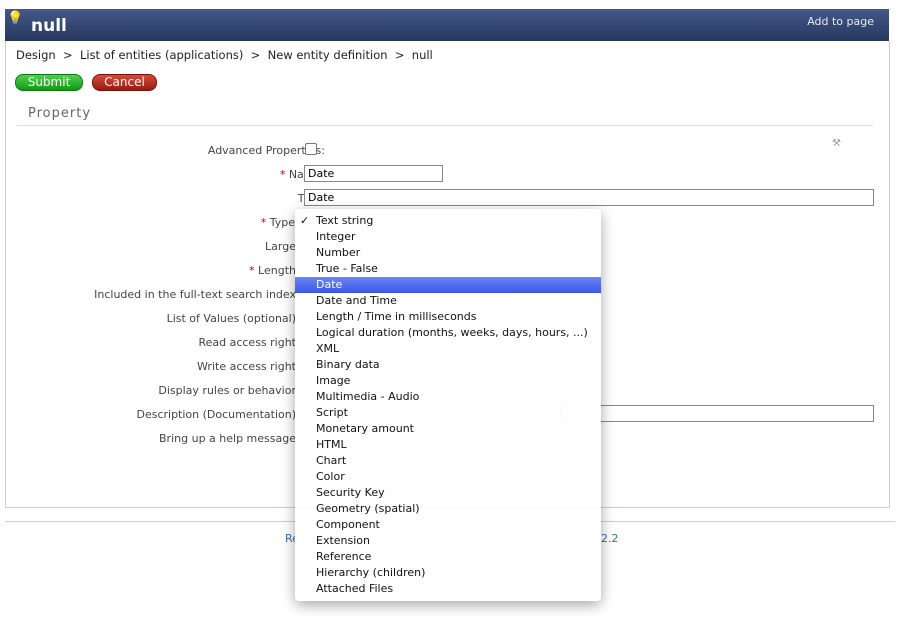 This screenshot has width=915, height=625. What do you see at coordinates (331, 460) in the screenshot?
I see `option-label: Chart` at bounding box center [331, 460].